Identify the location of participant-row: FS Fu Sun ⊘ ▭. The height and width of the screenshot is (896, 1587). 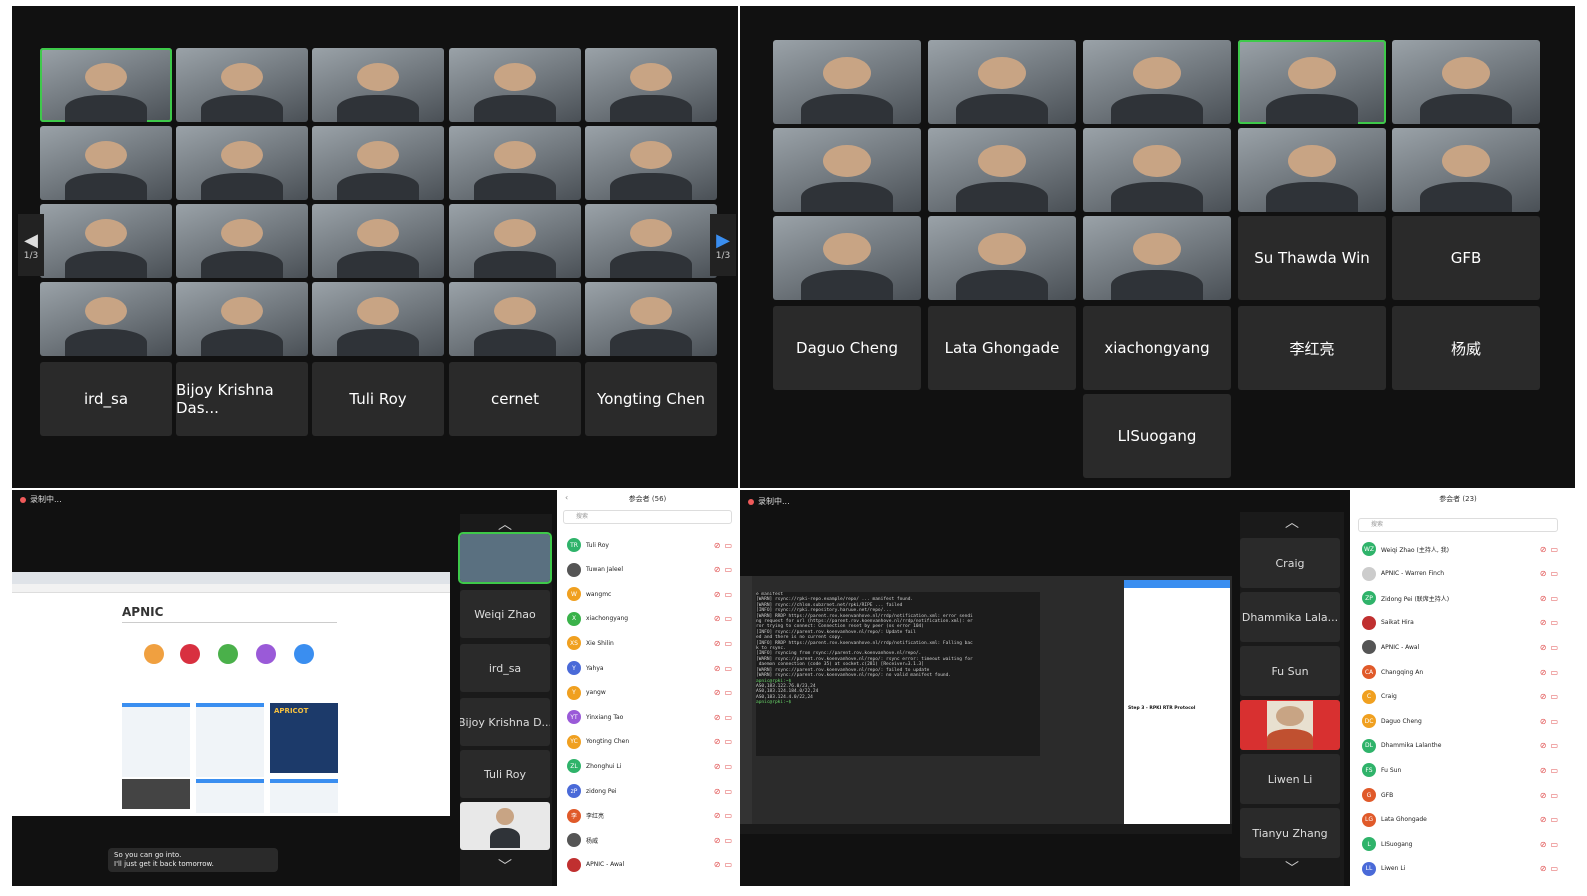
(1460, 770).